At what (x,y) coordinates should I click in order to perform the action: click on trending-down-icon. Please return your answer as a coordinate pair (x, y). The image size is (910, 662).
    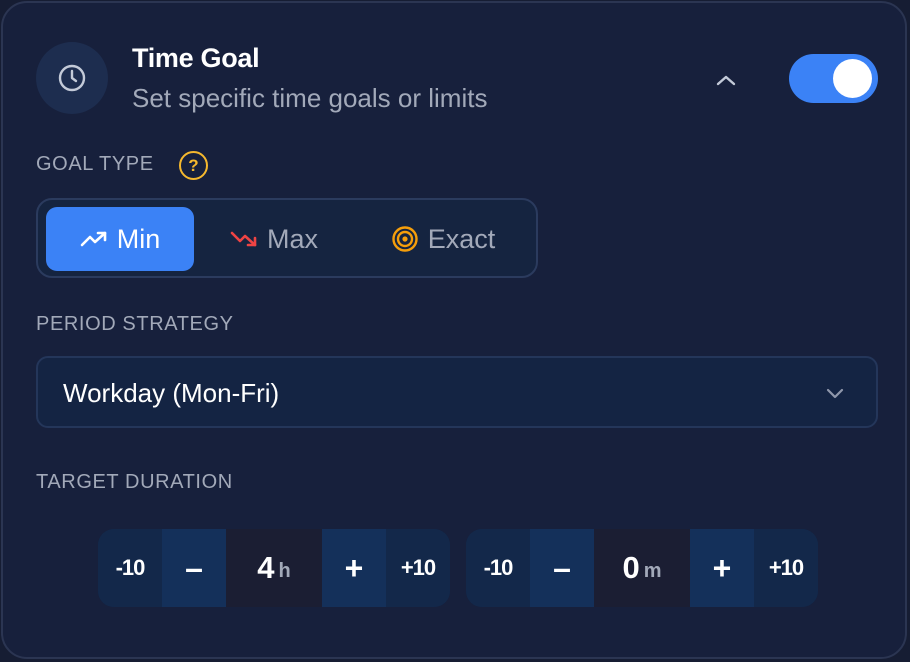
    Looking at the image, I should click on (243, 239).